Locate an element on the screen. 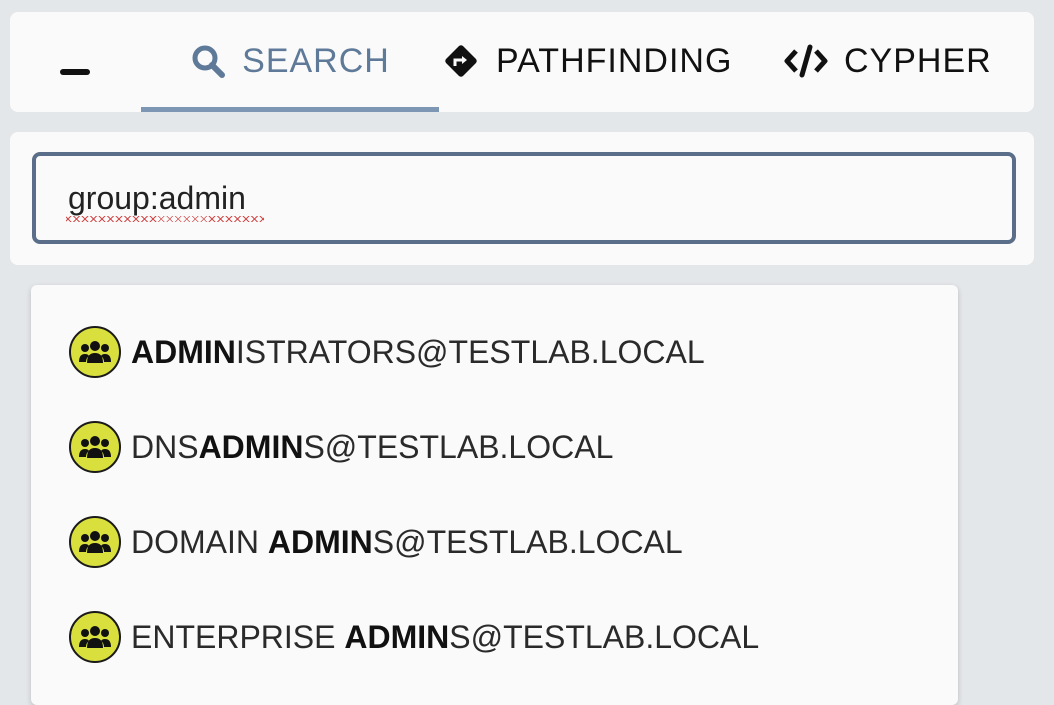 This screenshot has width=1054, height=705. result-item: DNSADMINS@TESTLAB.LOCAL is located at coordinates (341, 447).